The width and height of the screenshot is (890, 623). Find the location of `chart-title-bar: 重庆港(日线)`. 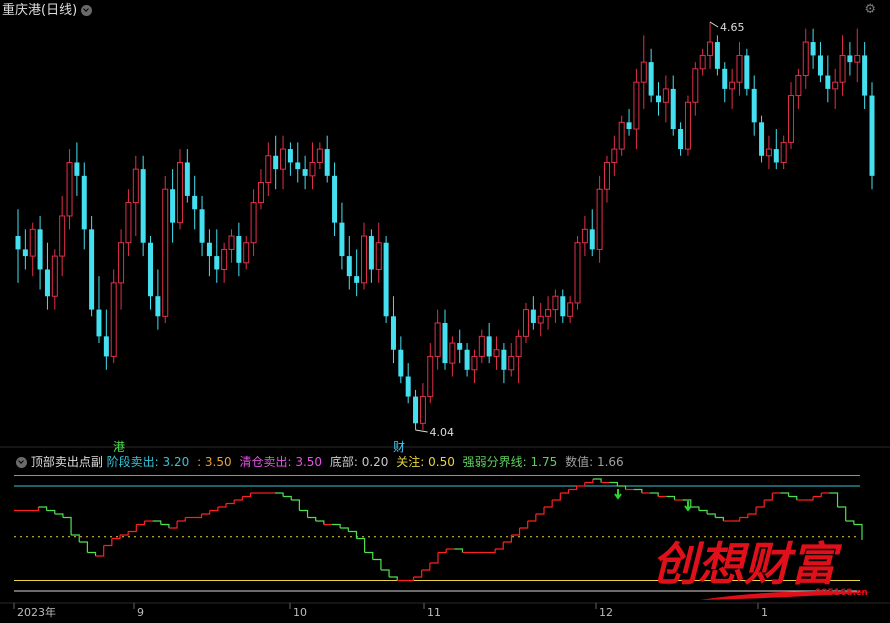

chart-title-bar: 重庆港(日线) is located at coordinates (47, 9).